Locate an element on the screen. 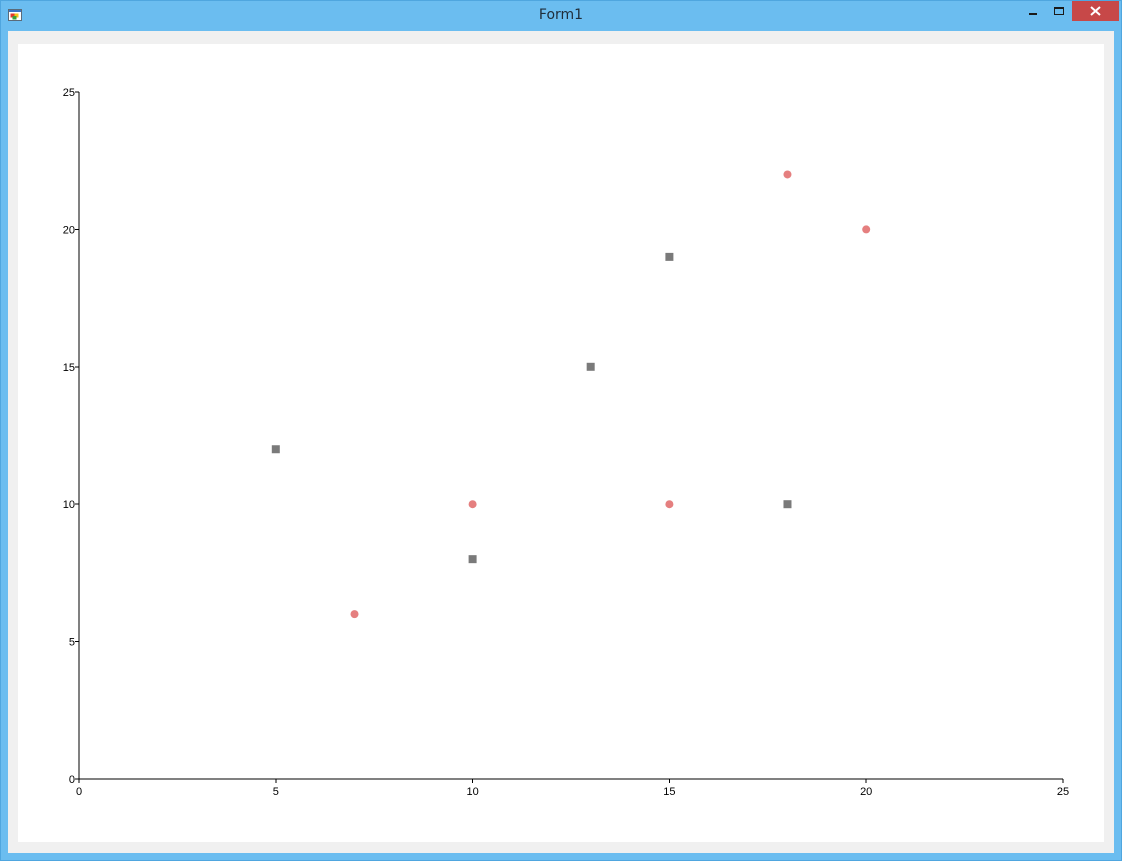 This screenshot has height=861, width=1122. x-tick-label: 0 is located at coordinates (79, 792).